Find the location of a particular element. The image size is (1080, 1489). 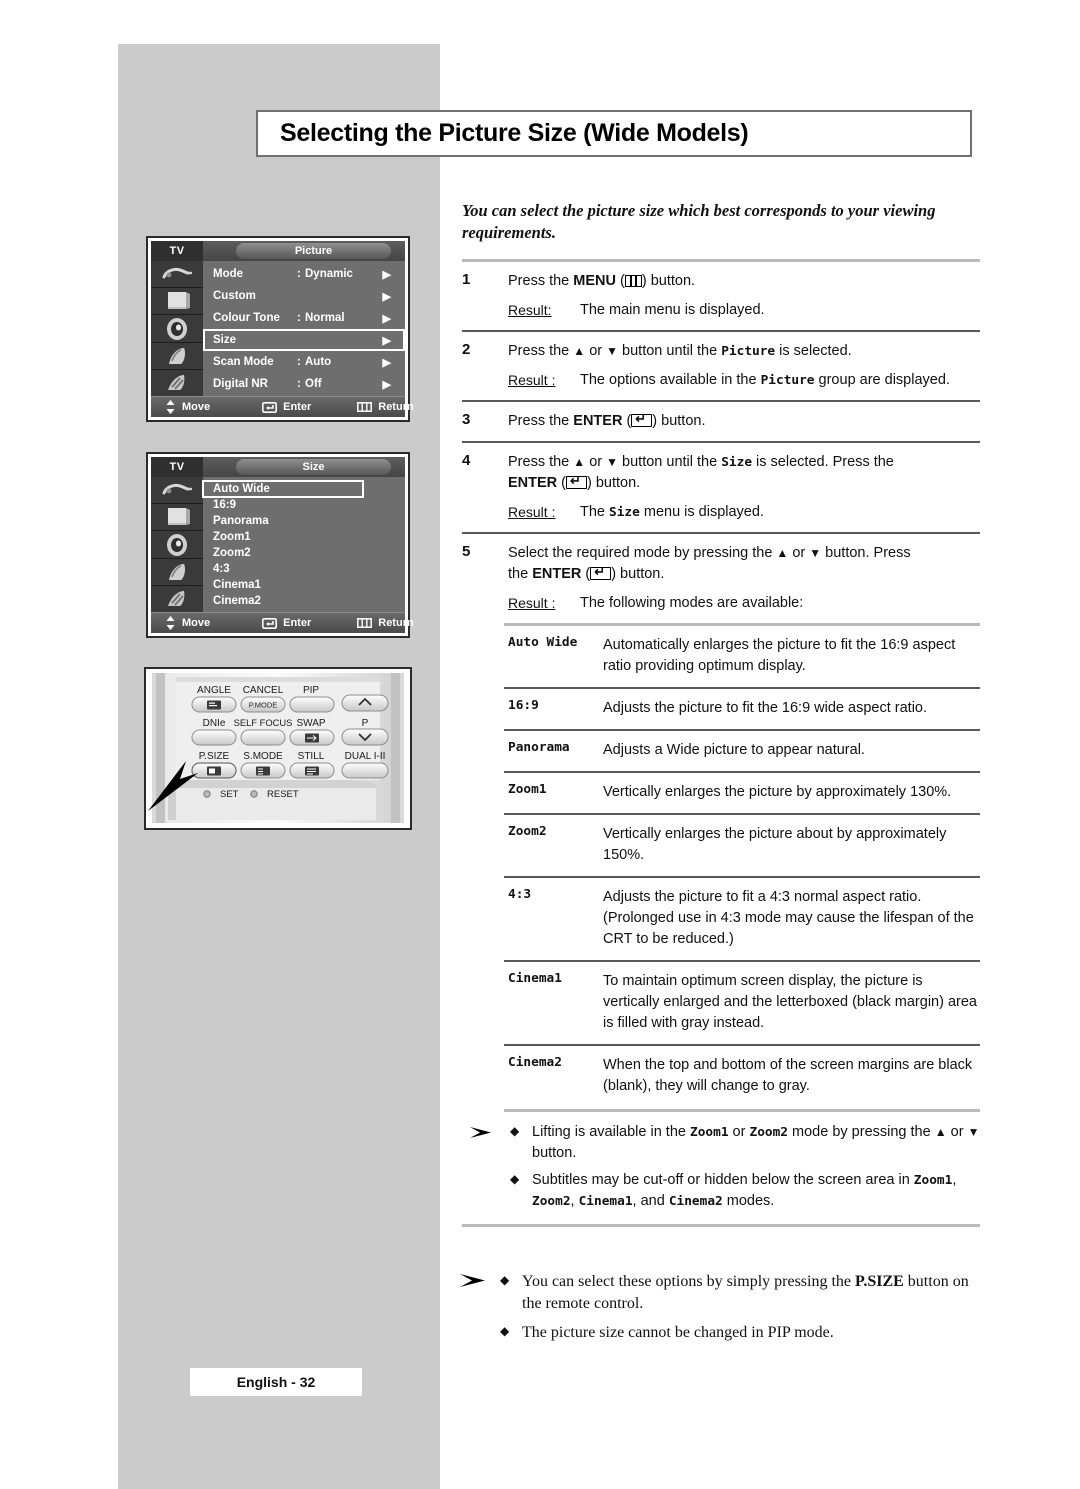

step-number: 2 is located at coordinates (466, 349).